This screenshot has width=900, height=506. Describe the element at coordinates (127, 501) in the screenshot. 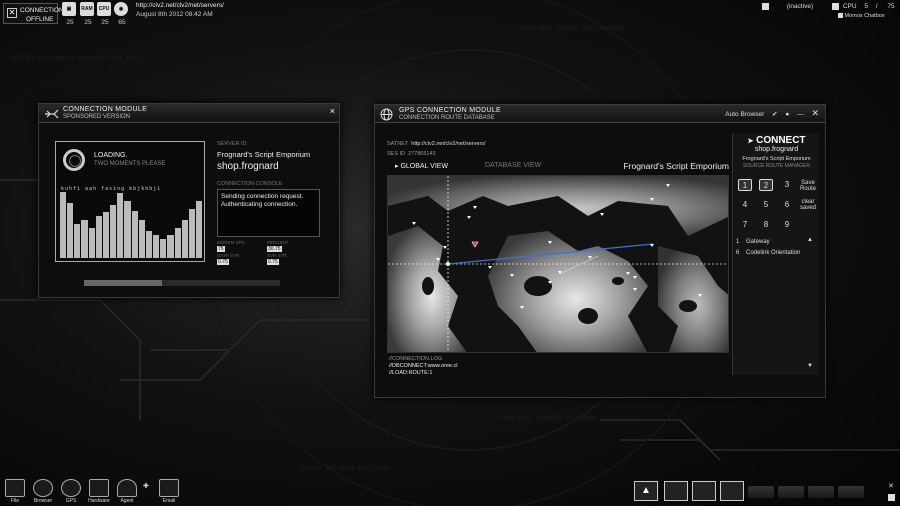

I see `dock-label: Agent` at that location.